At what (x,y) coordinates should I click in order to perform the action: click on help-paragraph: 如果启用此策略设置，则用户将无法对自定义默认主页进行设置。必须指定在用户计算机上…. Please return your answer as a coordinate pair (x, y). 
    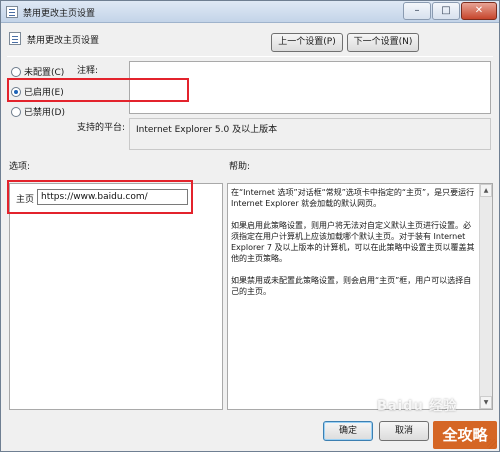
    Looking at the image, I should click on (353, 242).